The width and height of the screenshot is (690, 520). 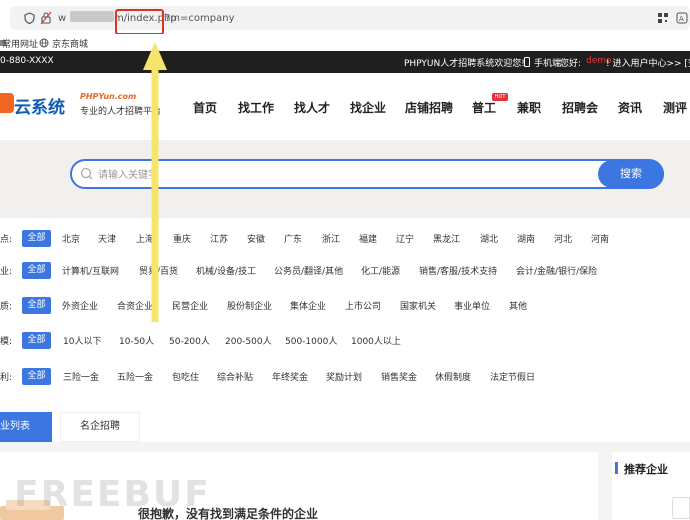 I want to click on filter-label: 利:, so click(x=6, y=378).